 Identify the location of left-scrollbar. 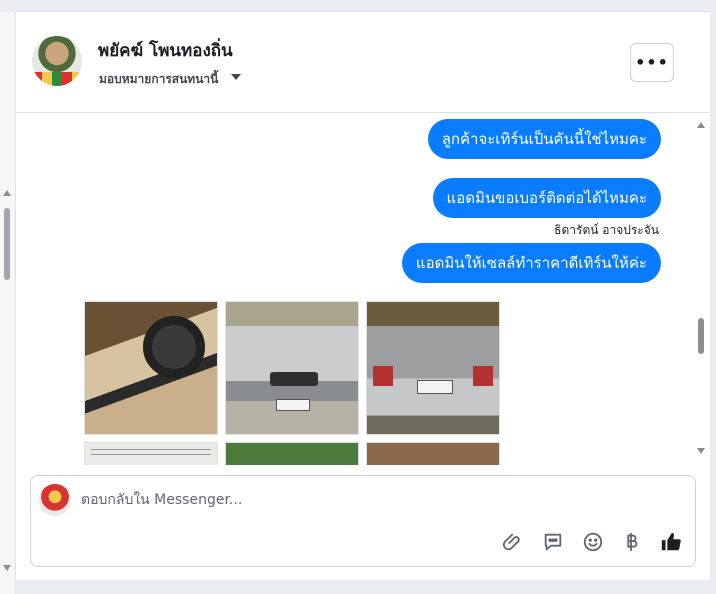
(8, 297).